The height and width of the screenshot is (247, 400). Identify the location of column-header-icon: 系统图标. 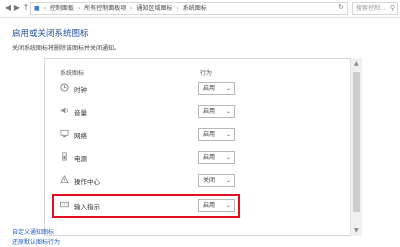
(72, 73).